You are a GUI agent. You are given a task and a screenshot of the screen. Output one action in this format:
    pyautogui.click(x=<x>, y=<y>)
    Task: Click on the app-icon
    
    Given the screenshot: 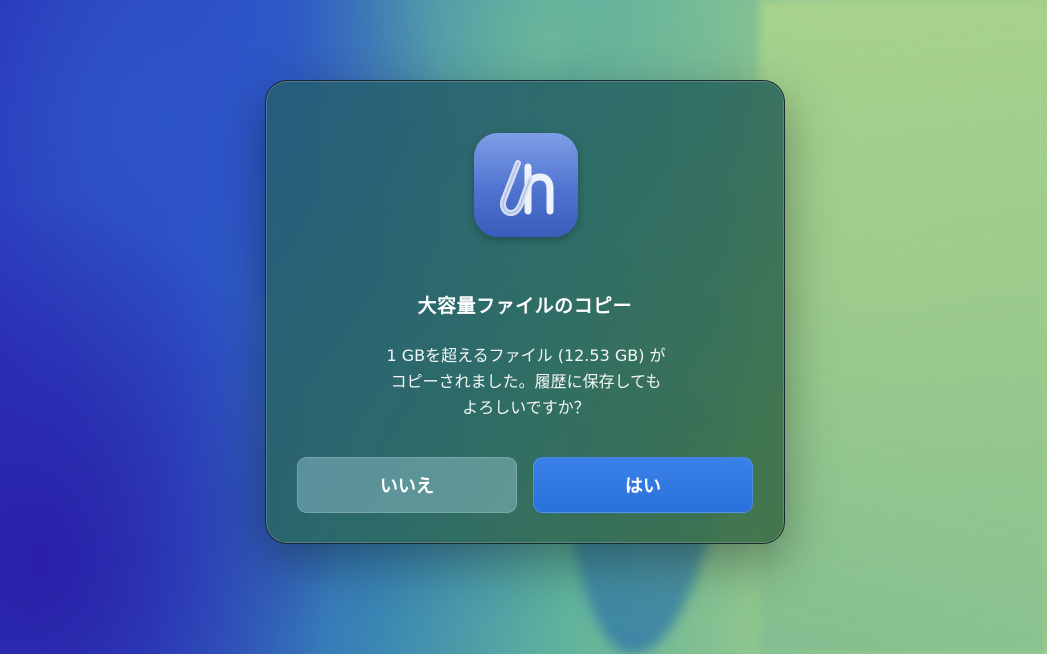 What is the action you would take?
    pyautogui.click(x=526, y=185)
    